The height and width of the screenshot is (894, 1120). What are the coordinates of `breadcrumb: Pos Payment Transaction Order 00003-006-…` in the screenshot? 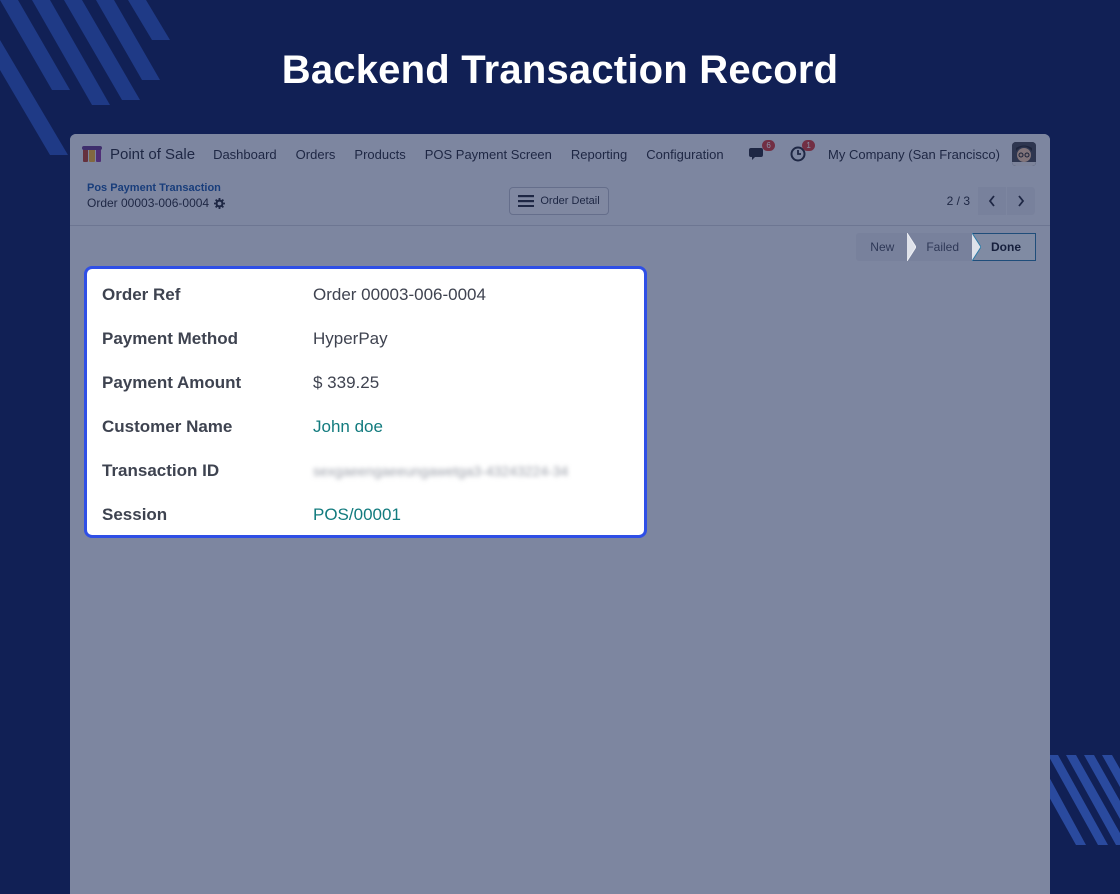 It's located at (156, 196).